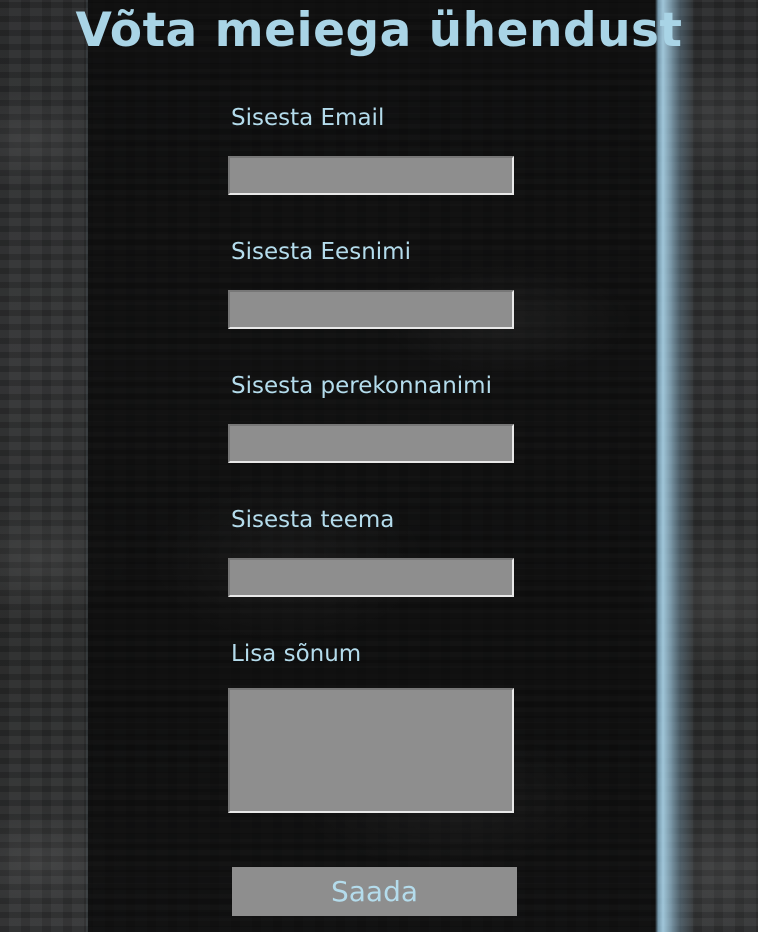  I want to click on page-title: Võta meiega ühendust, so click(379, 30).